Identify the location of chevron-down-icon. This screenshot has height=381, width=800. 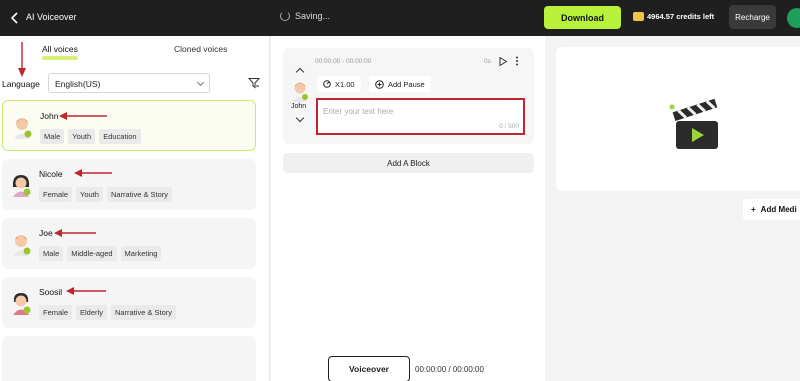
(200, 82).